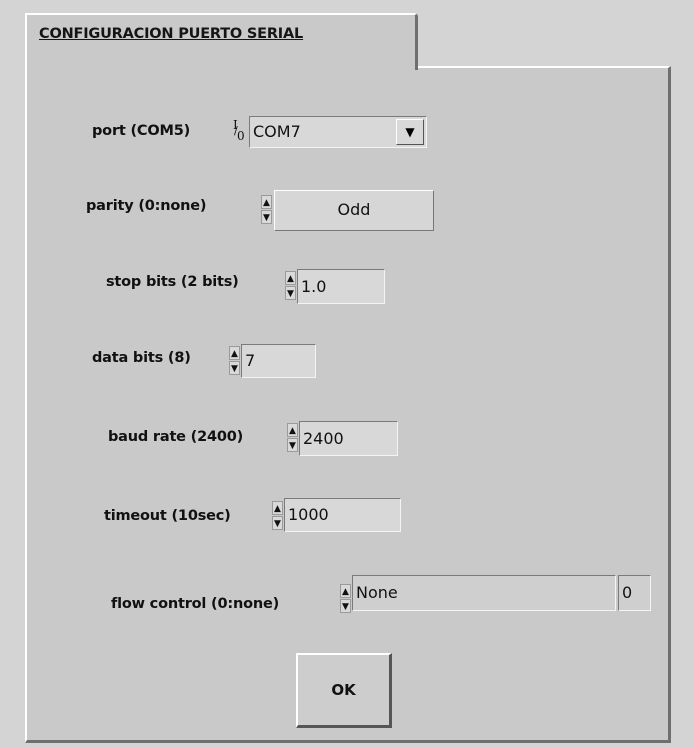  I want to click on baud-rate-spinner: ▲ ▼, so click(292, 438).